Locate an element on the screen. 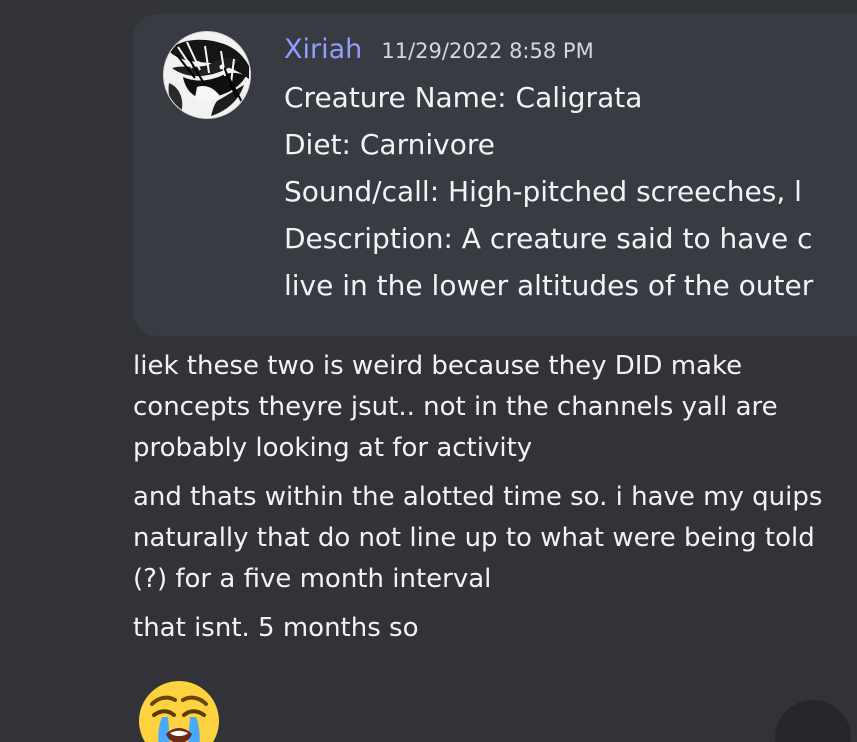 The width and height of the screenshot is (857, 742). avatar-icon is located at coordinates (207, 75).